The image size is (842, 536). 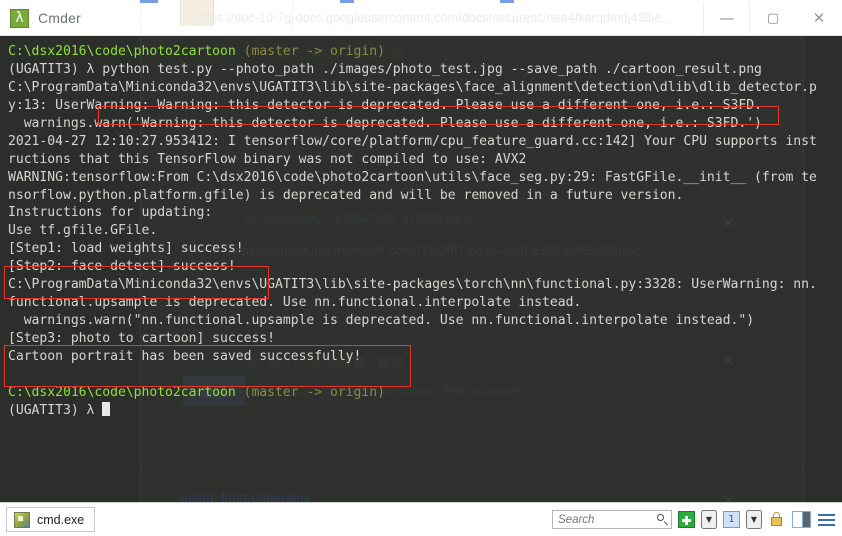 What do you see at coordinates (607, 519) in the screenshot?
I see `search-input` at bounding box center [607, 519].